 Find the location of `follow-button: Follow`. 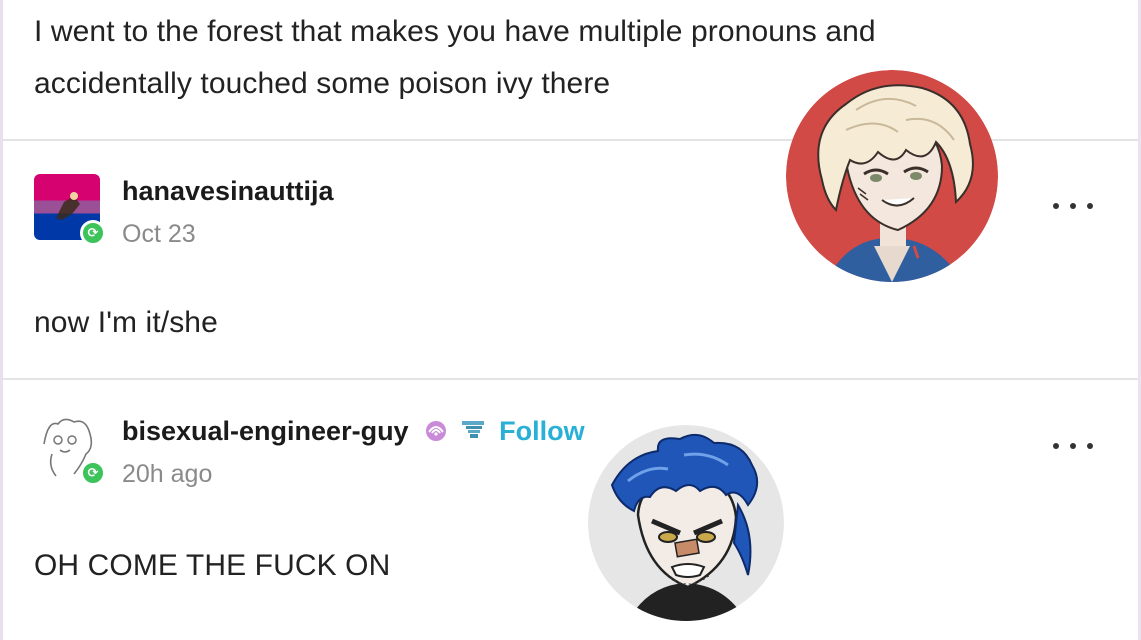

follow-button: Follow is located at coordinates (541, 431).